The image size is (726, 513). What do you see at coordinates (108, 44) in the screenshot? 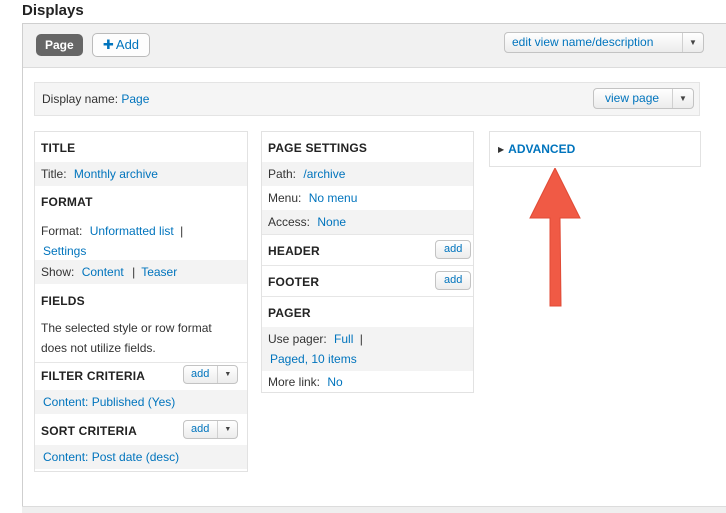
I see `plus-icon: ✚` at bounding box center [108, 44].